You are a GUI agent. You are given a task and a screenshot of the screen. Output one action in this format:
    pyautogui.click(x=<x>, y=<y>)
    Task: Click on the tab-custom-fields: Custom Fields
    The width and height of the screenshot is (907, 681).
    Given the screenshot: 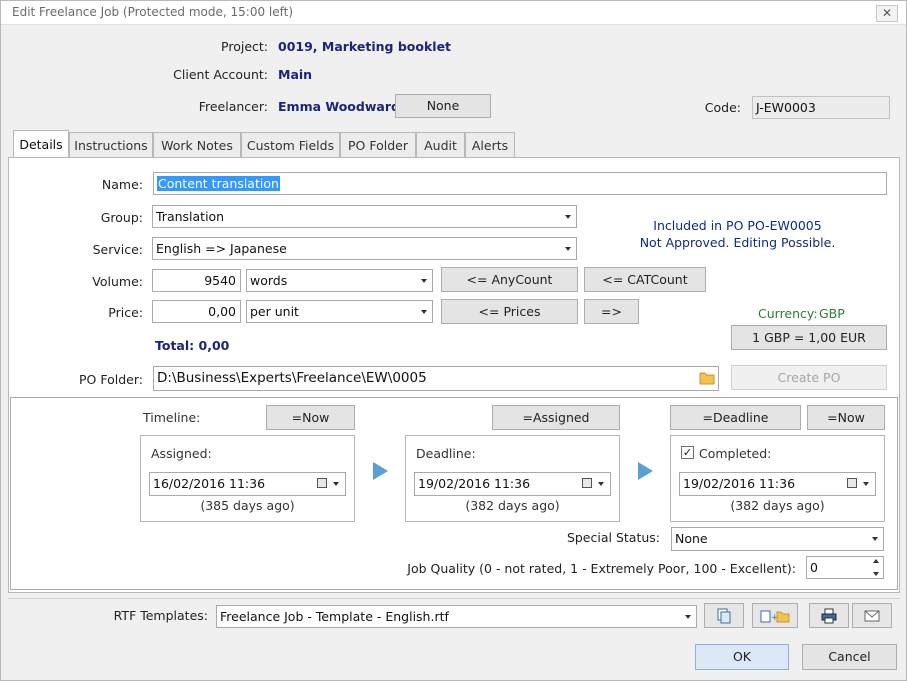 What is the action you would take?
    pyautogui.click(x=290, y=145)
    